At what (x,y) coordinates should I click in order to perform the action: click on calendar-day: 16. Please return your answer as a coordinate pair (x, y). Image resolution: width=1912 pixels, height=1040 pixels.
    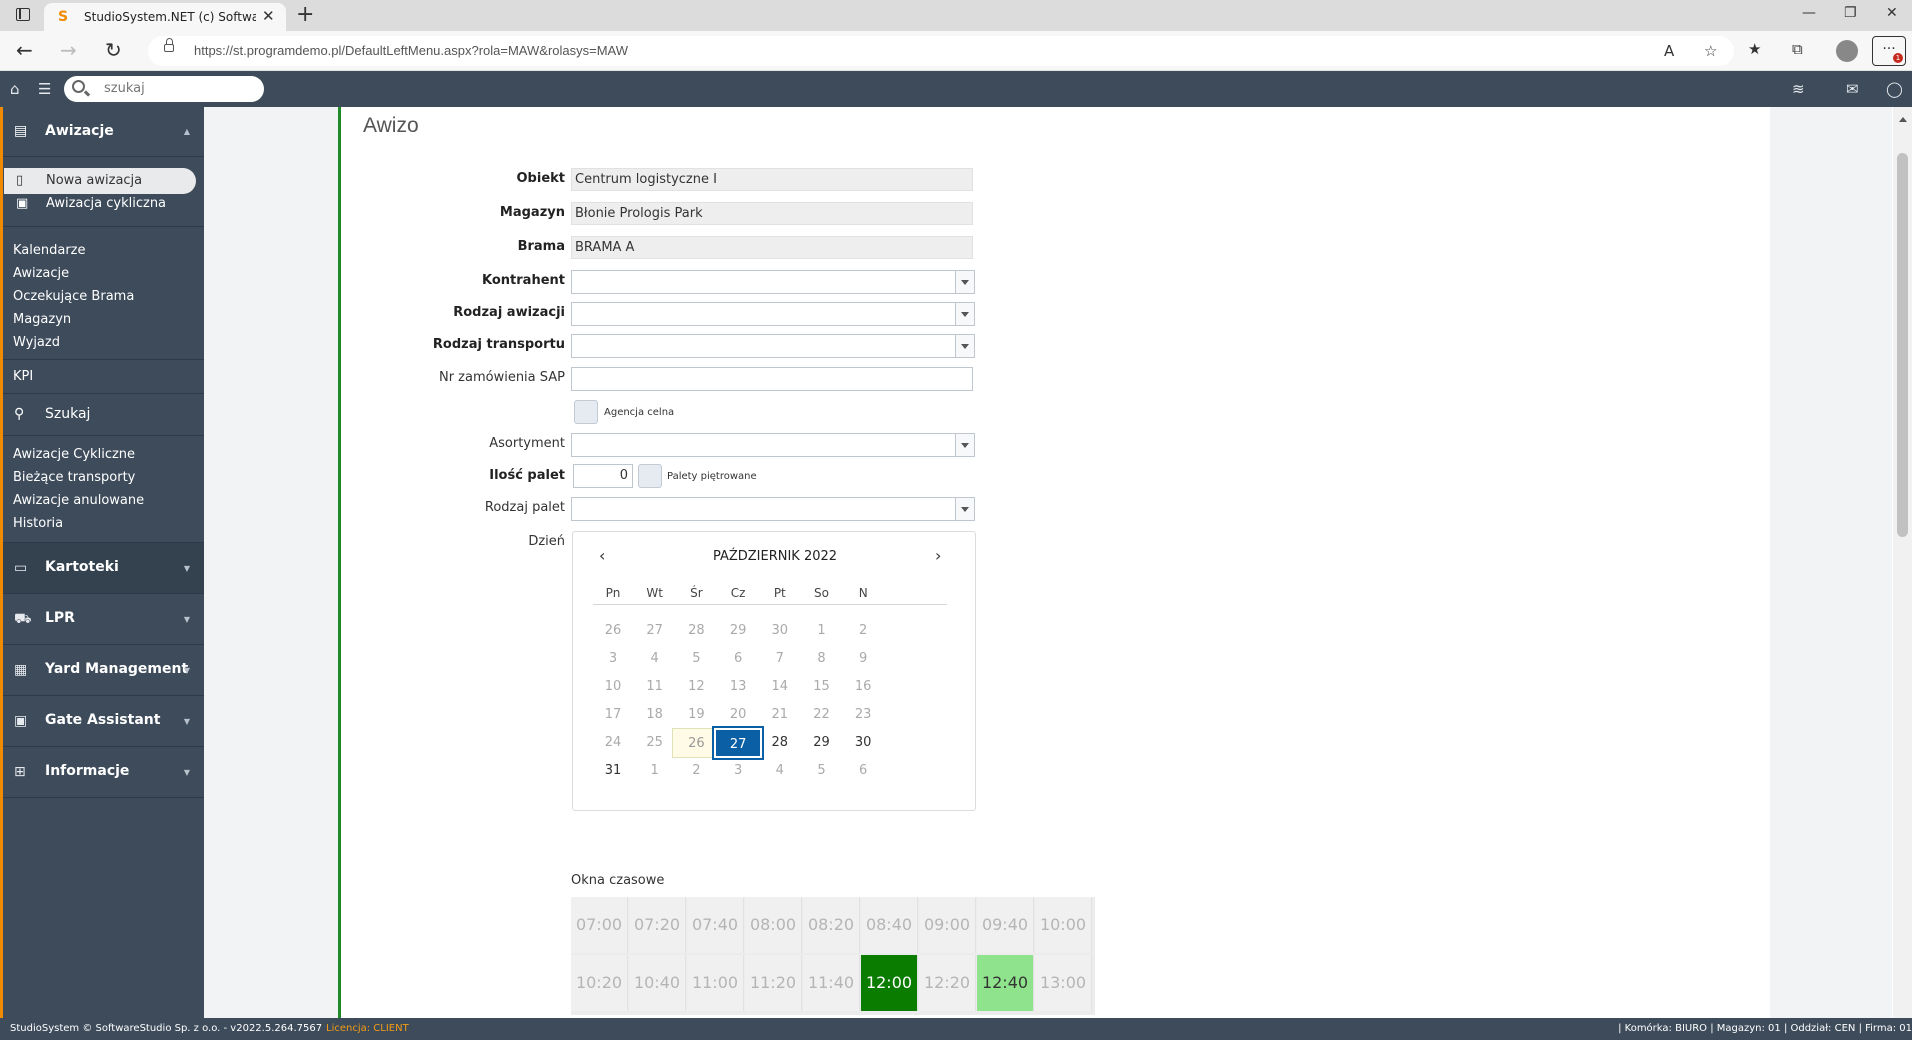
    Looking at the image, I should click on (863, 687).